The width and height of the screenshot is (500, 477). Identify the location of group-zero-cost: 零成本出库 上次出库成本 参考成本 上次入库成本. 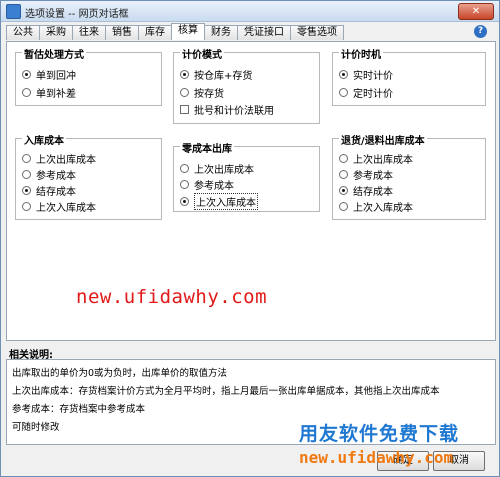
(246, 176).